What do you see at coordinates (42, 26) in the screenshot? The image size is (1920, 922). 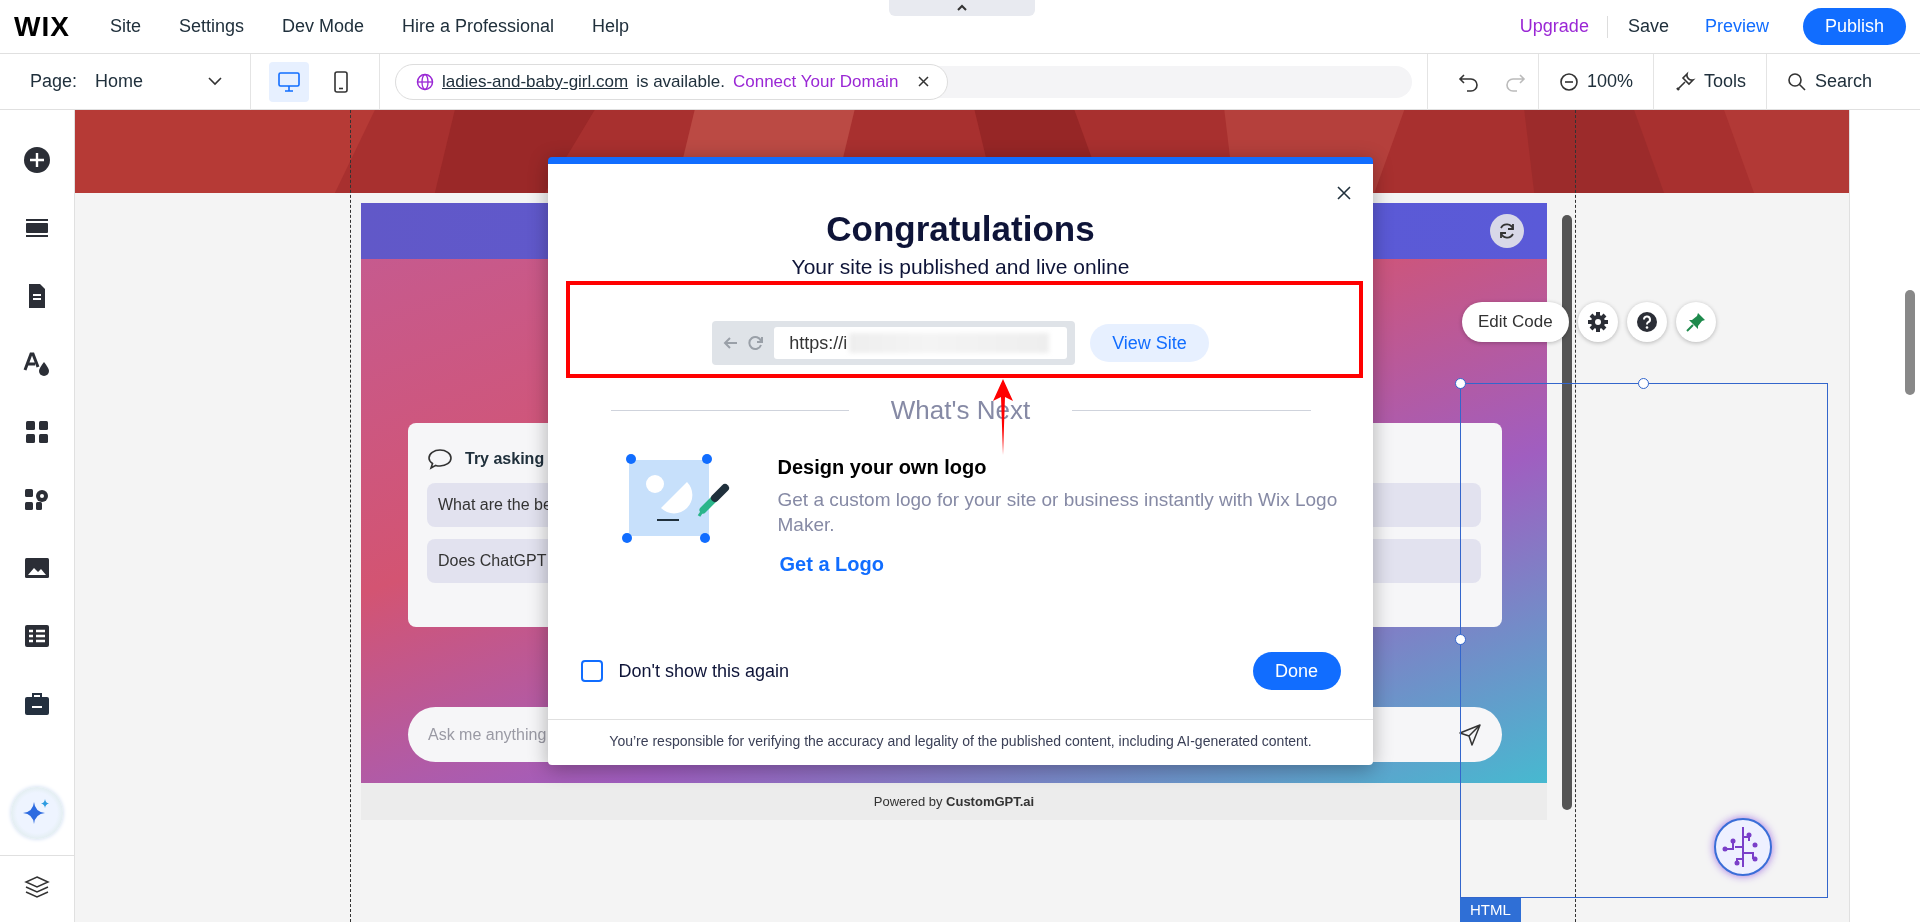 I see `wix-logo: WIX` at bounding box center [42, 26].